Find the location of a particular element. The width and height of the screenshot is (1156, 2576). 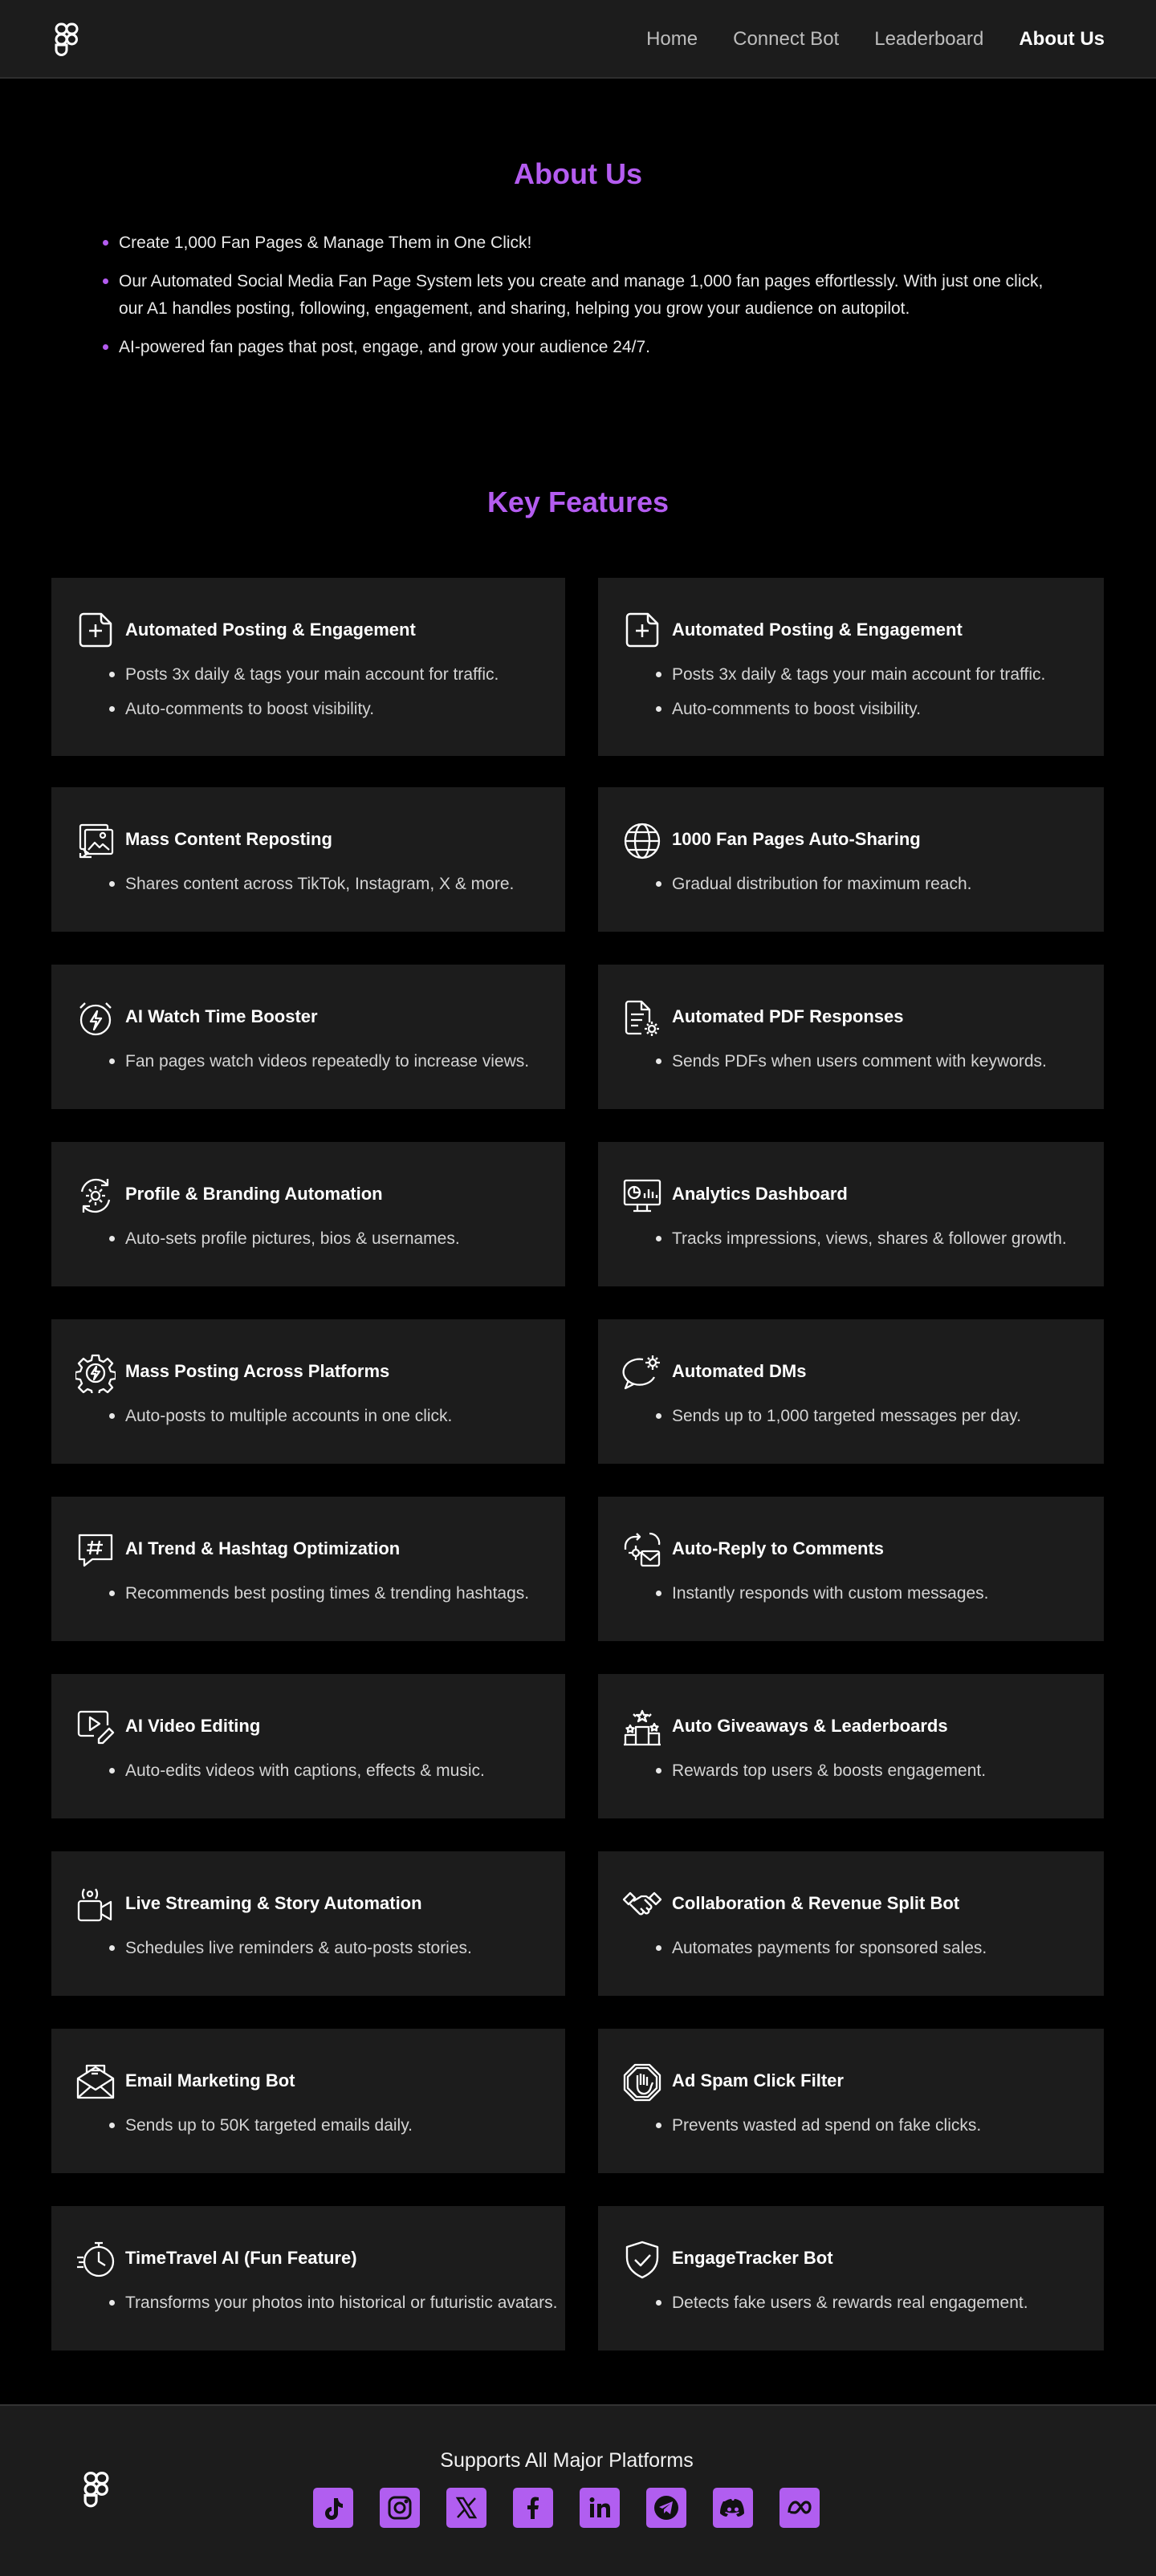

feature-bullet: Instantly responds with custom messages. is located at coordinates (821, 1594).